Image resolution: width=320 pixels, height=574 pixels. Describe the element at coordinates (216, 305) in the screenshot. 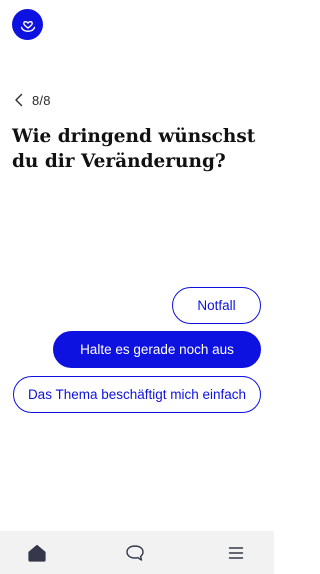

I see `answer-option-notfall: Notfall` at that location.